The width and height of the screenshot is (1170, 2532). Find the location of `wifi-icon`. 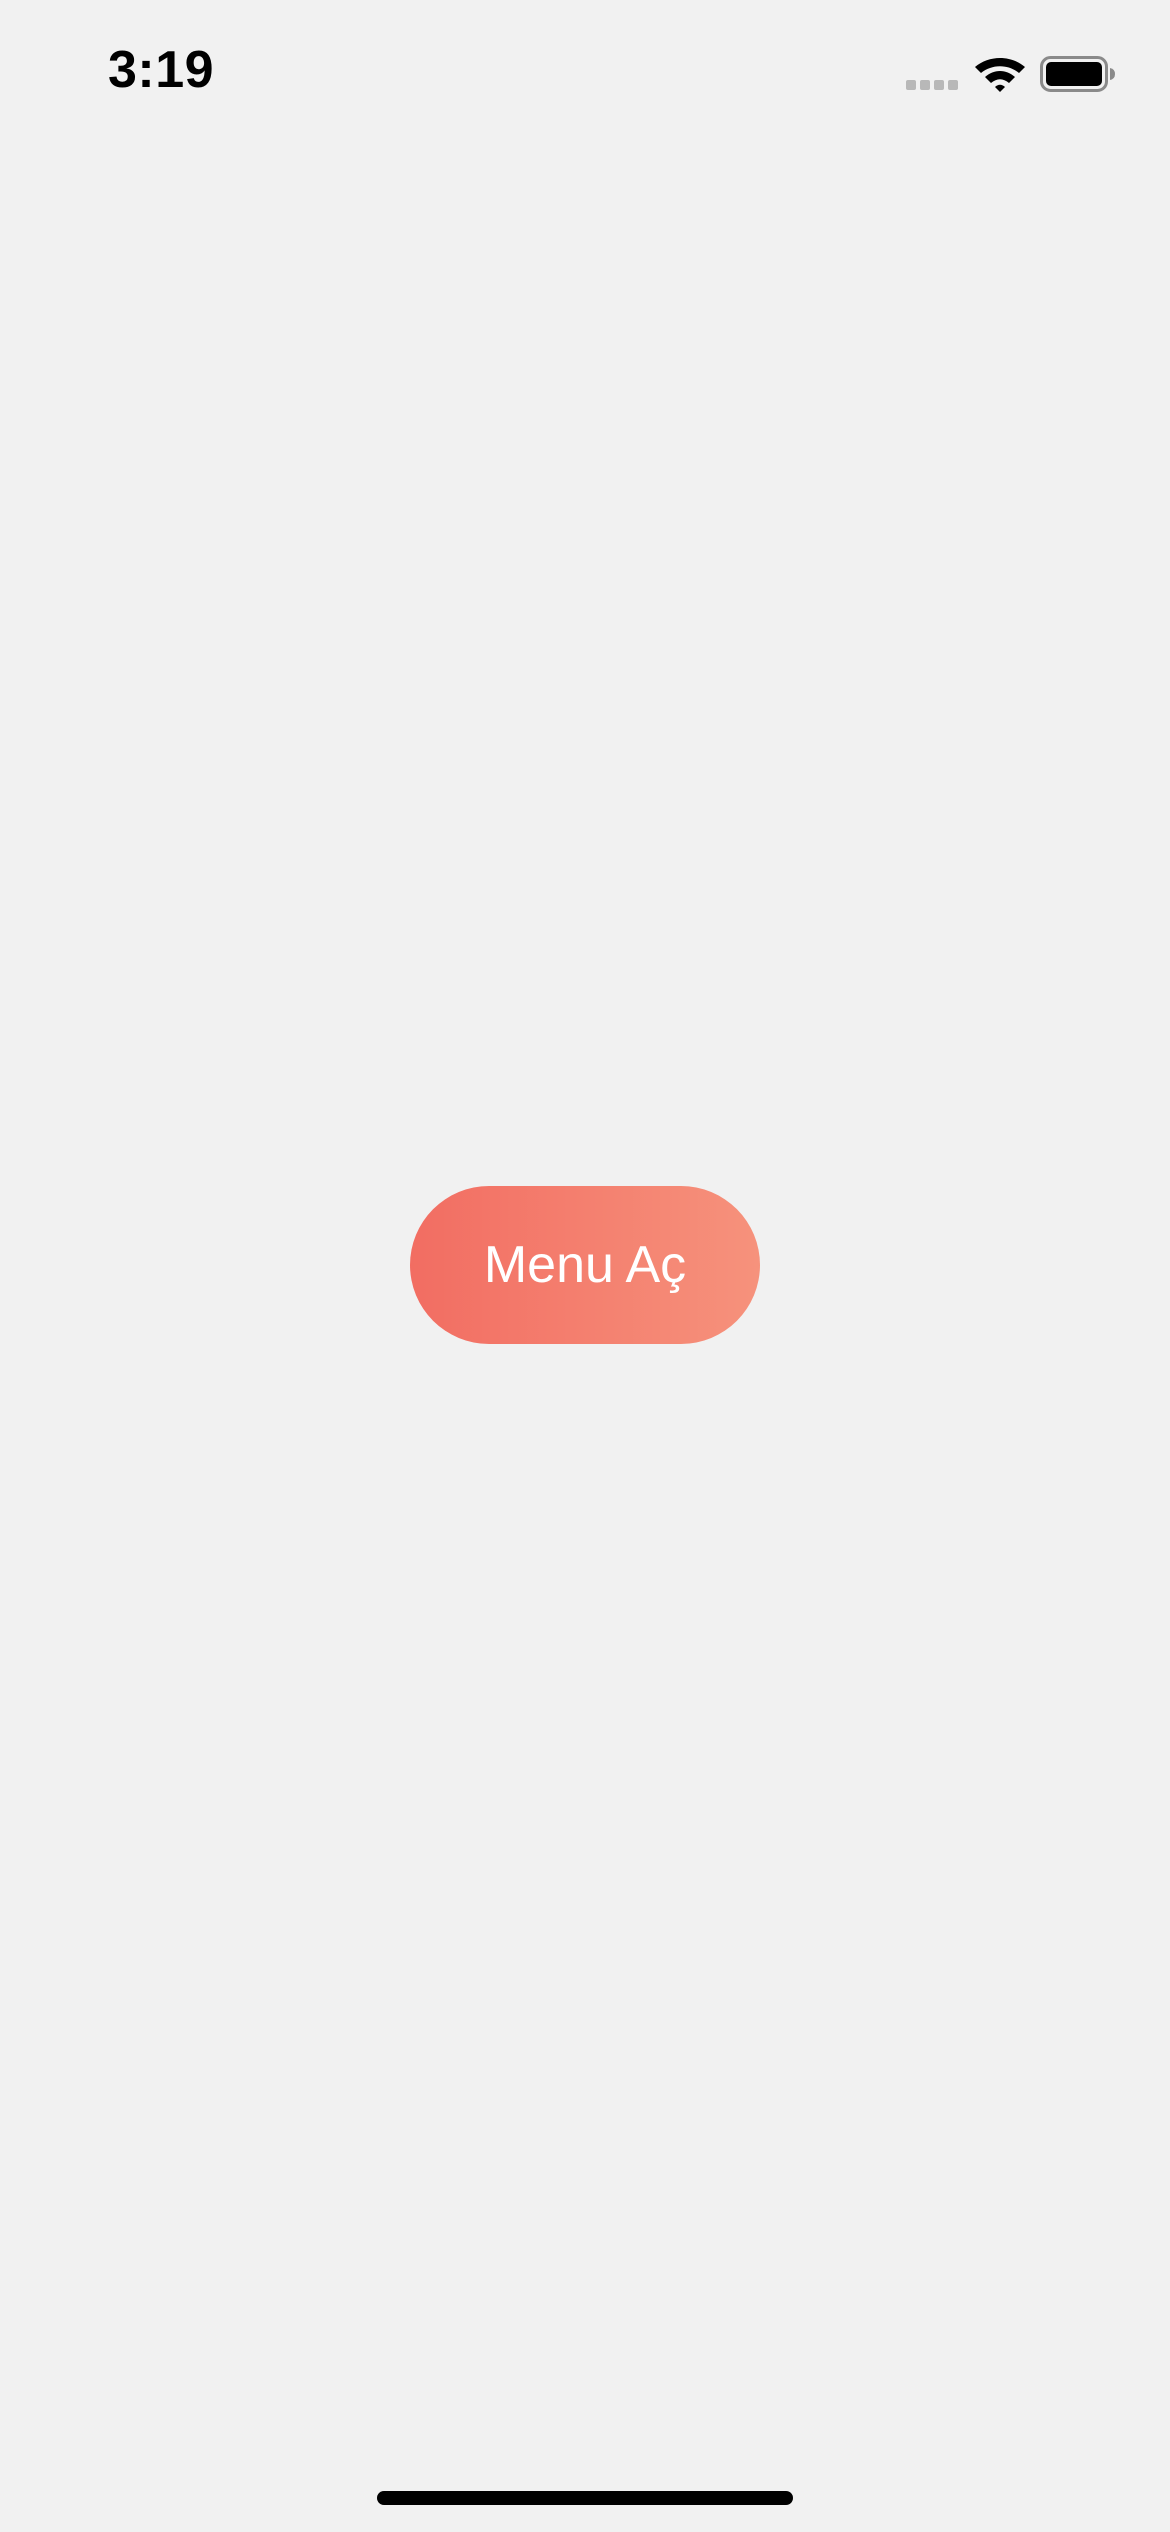

wifi-icon is located at coordinates (1000, 75).